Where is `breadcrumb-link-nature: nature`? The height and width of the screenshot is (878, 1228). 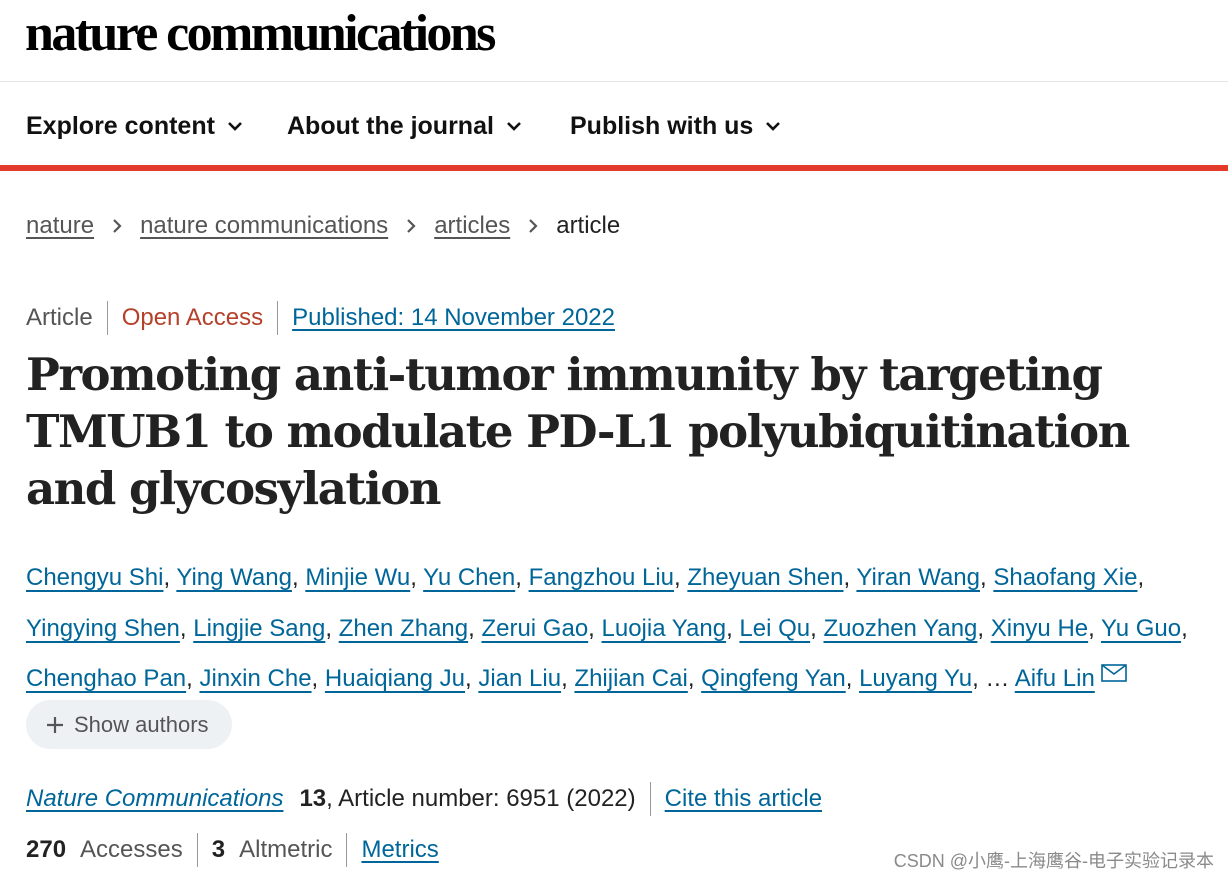
breadcrumb-link-nature: nature is located at coordinates (60, 226).